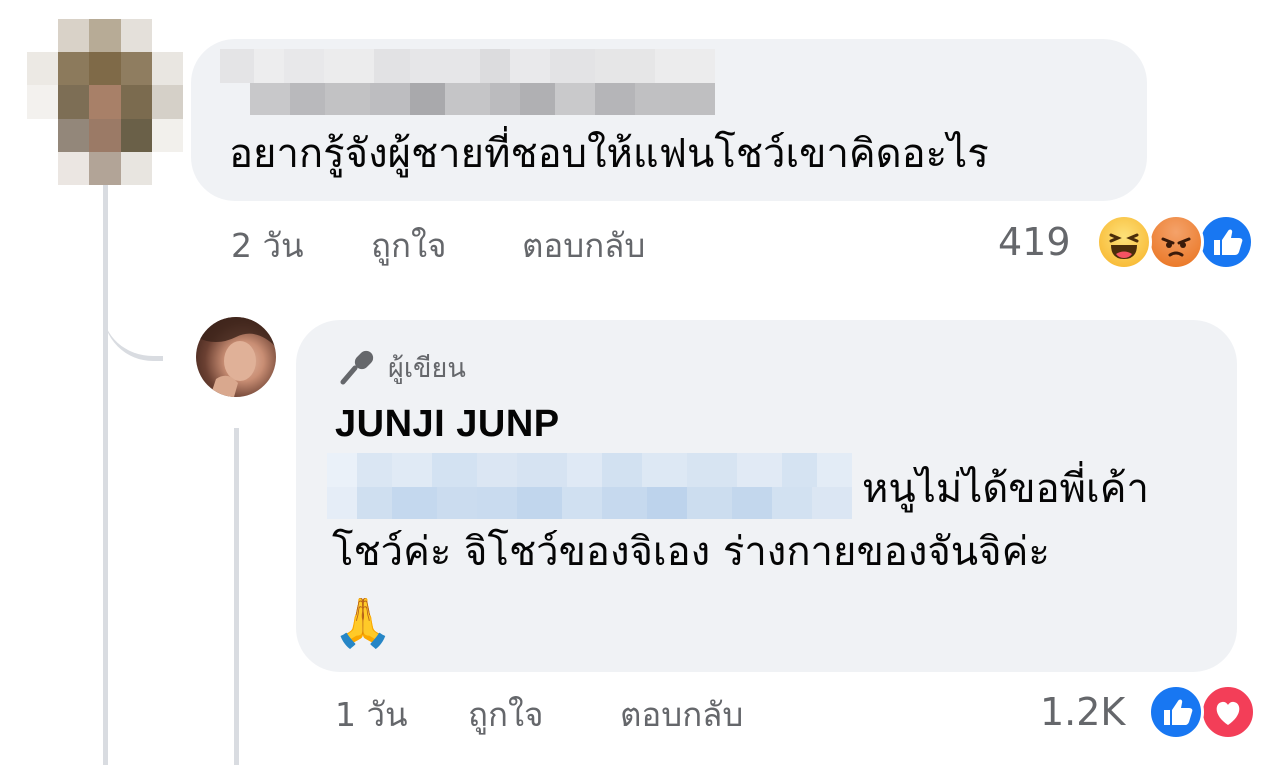 The image size is (1280, 765). I want to click on microphone-icon, so click(358, 367).